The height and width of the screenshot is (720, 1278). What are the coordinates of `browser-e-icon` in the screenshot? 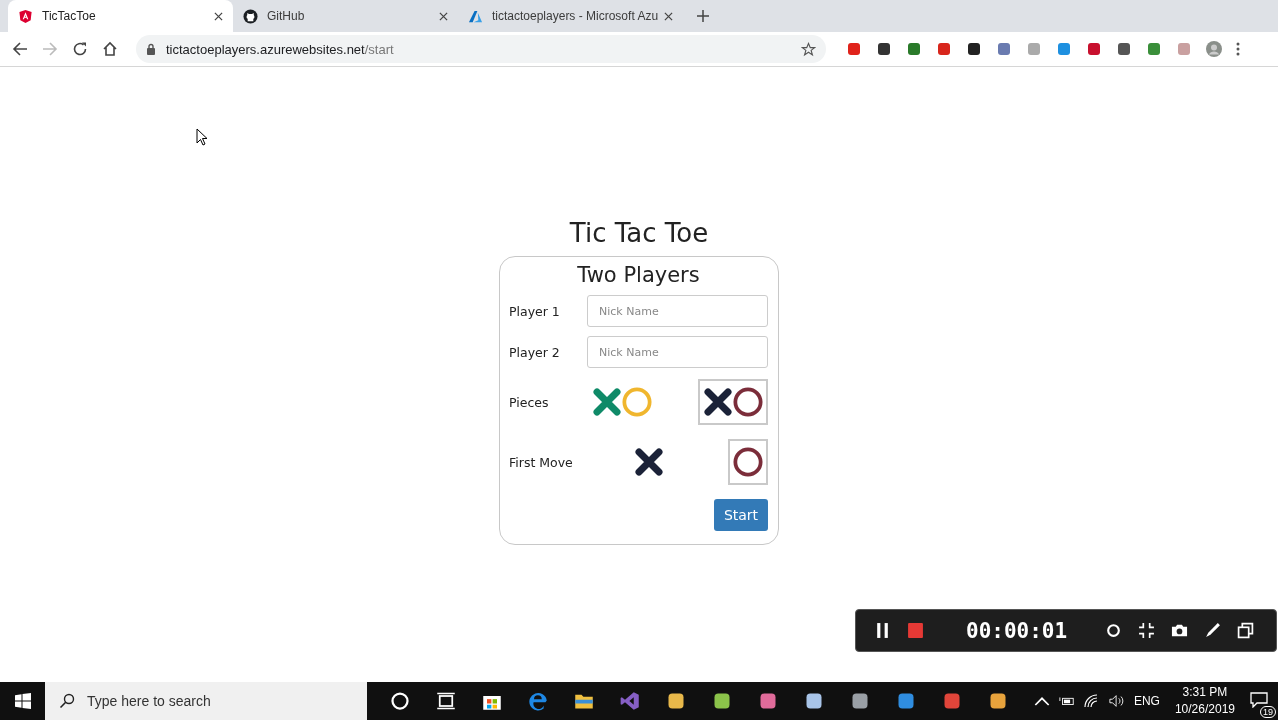 It's located at (538, 701).